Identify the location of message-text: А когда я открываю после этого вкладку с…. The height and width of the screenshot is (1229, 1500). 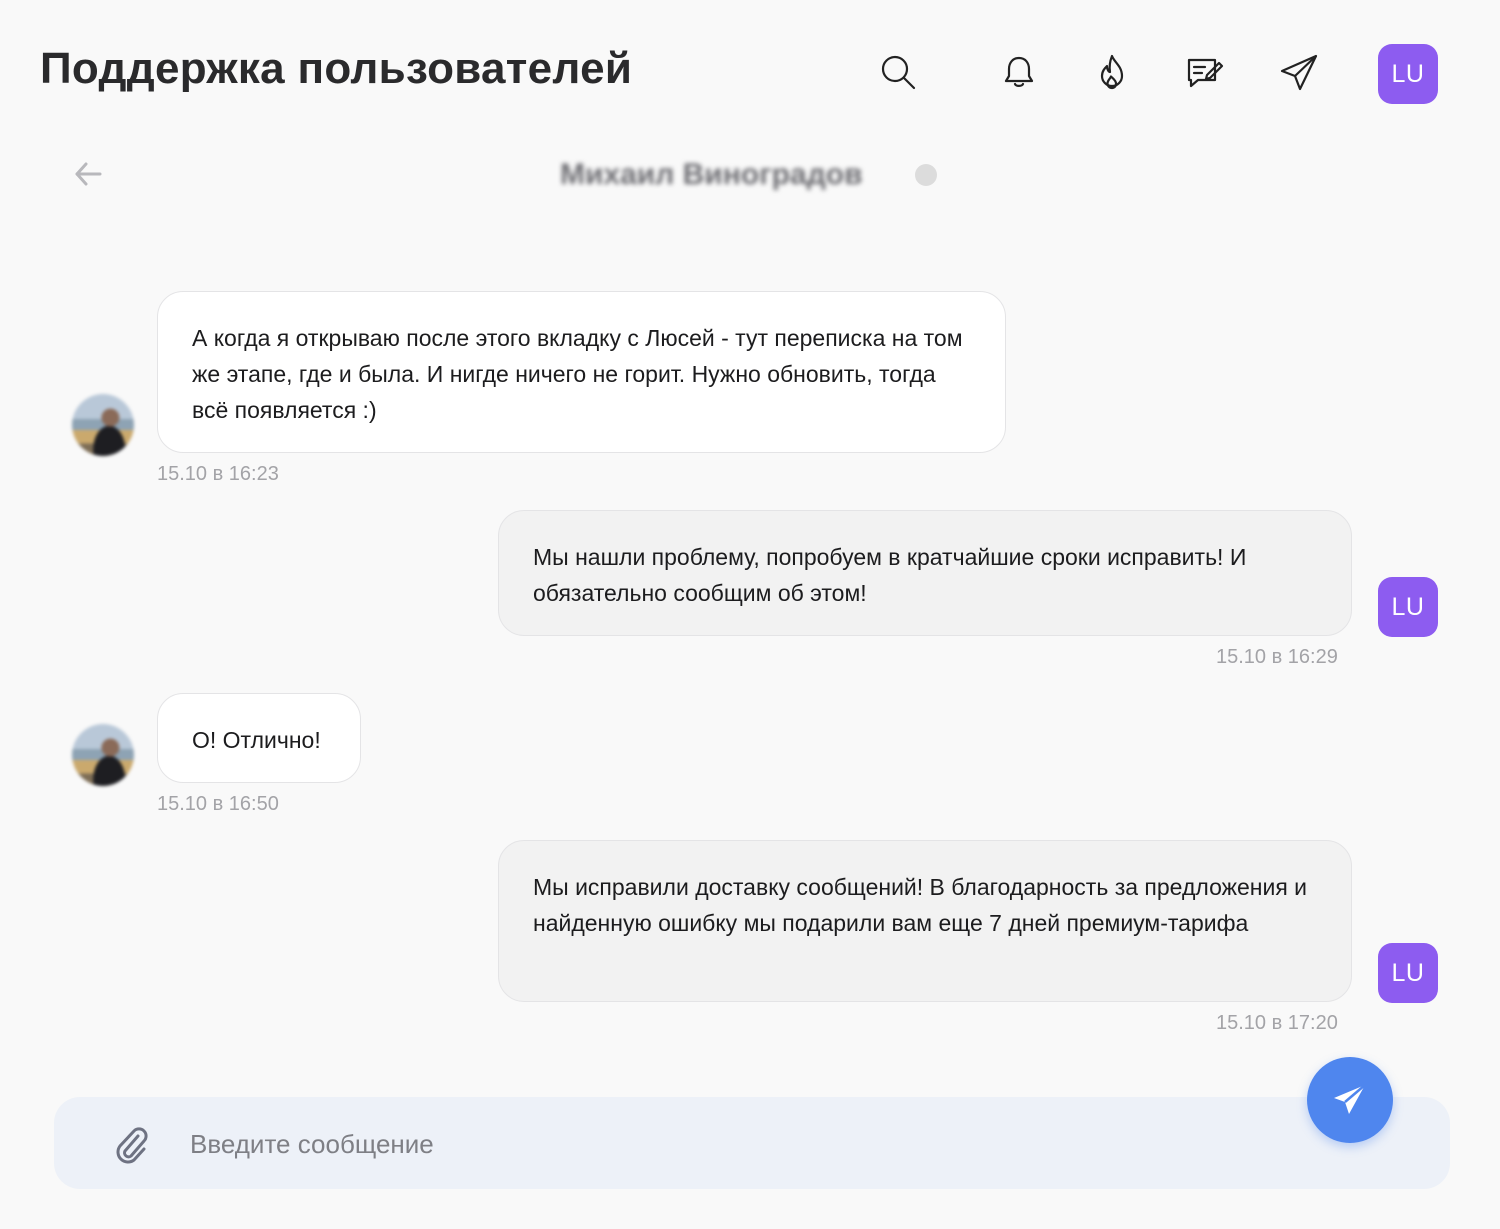
(577, 374).